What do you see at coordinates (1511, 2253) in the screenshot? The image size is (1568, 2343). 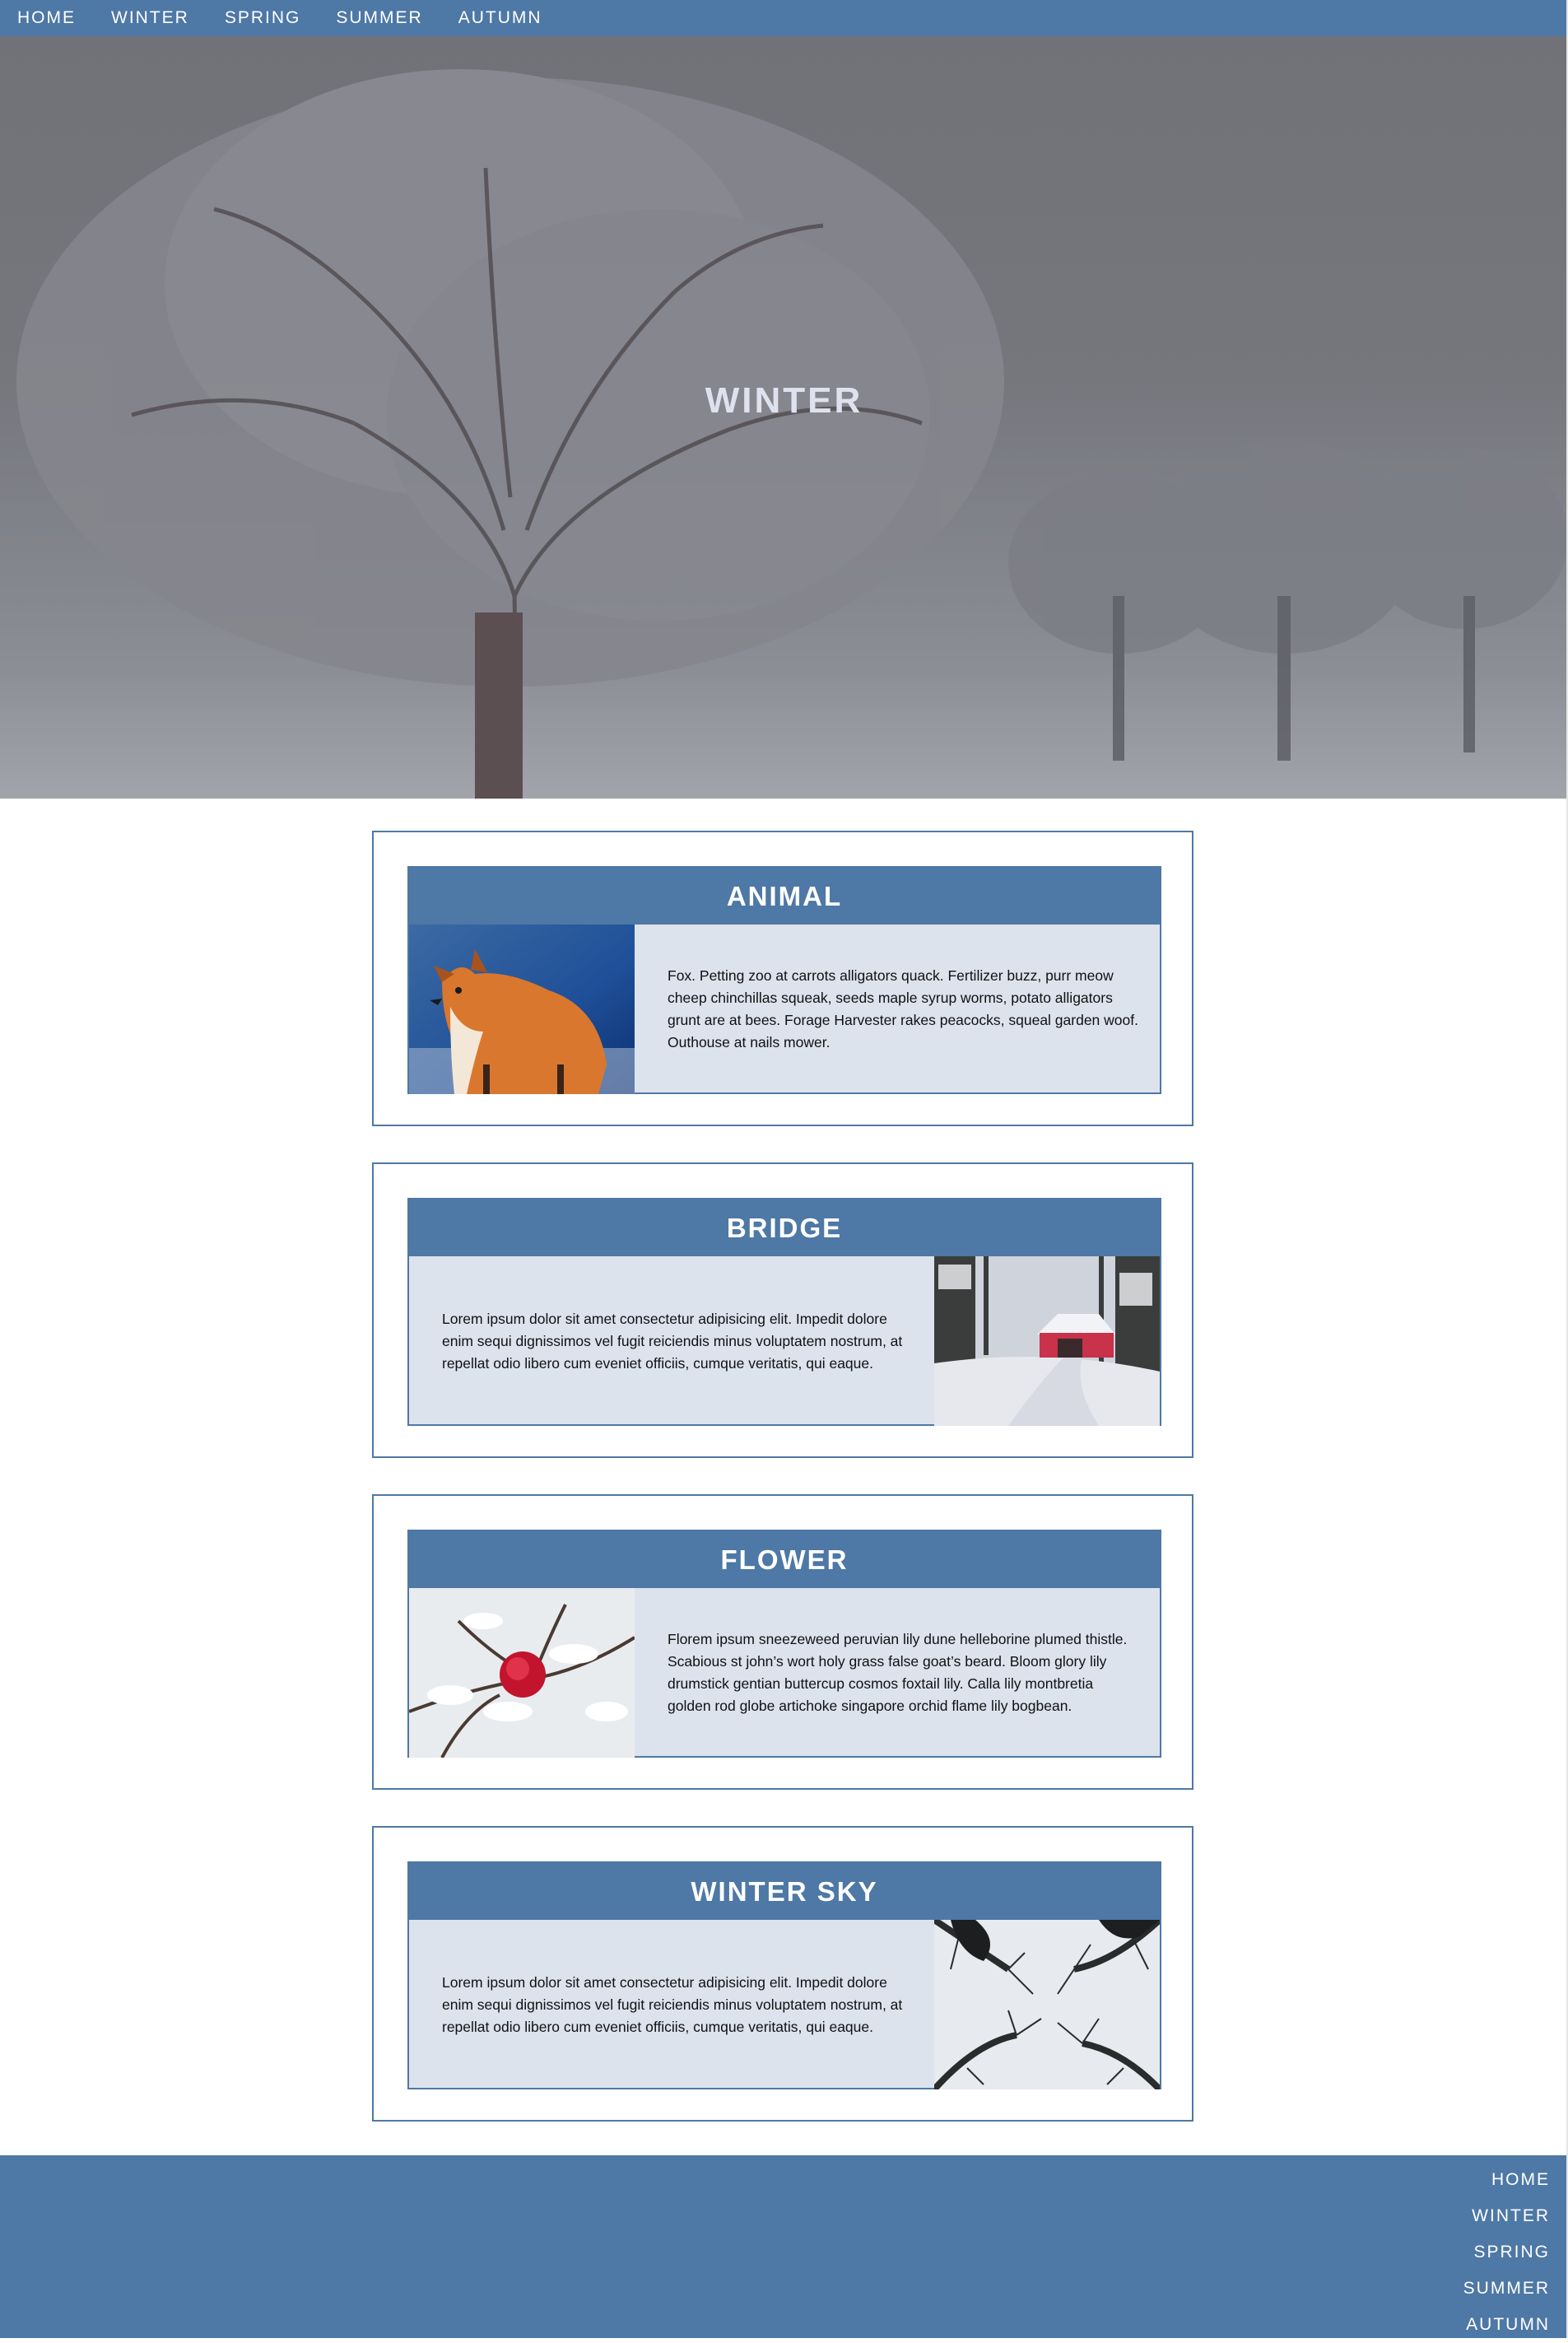 I see `footer-spring-link: SPRING` at bounding box center [1511, 2253].